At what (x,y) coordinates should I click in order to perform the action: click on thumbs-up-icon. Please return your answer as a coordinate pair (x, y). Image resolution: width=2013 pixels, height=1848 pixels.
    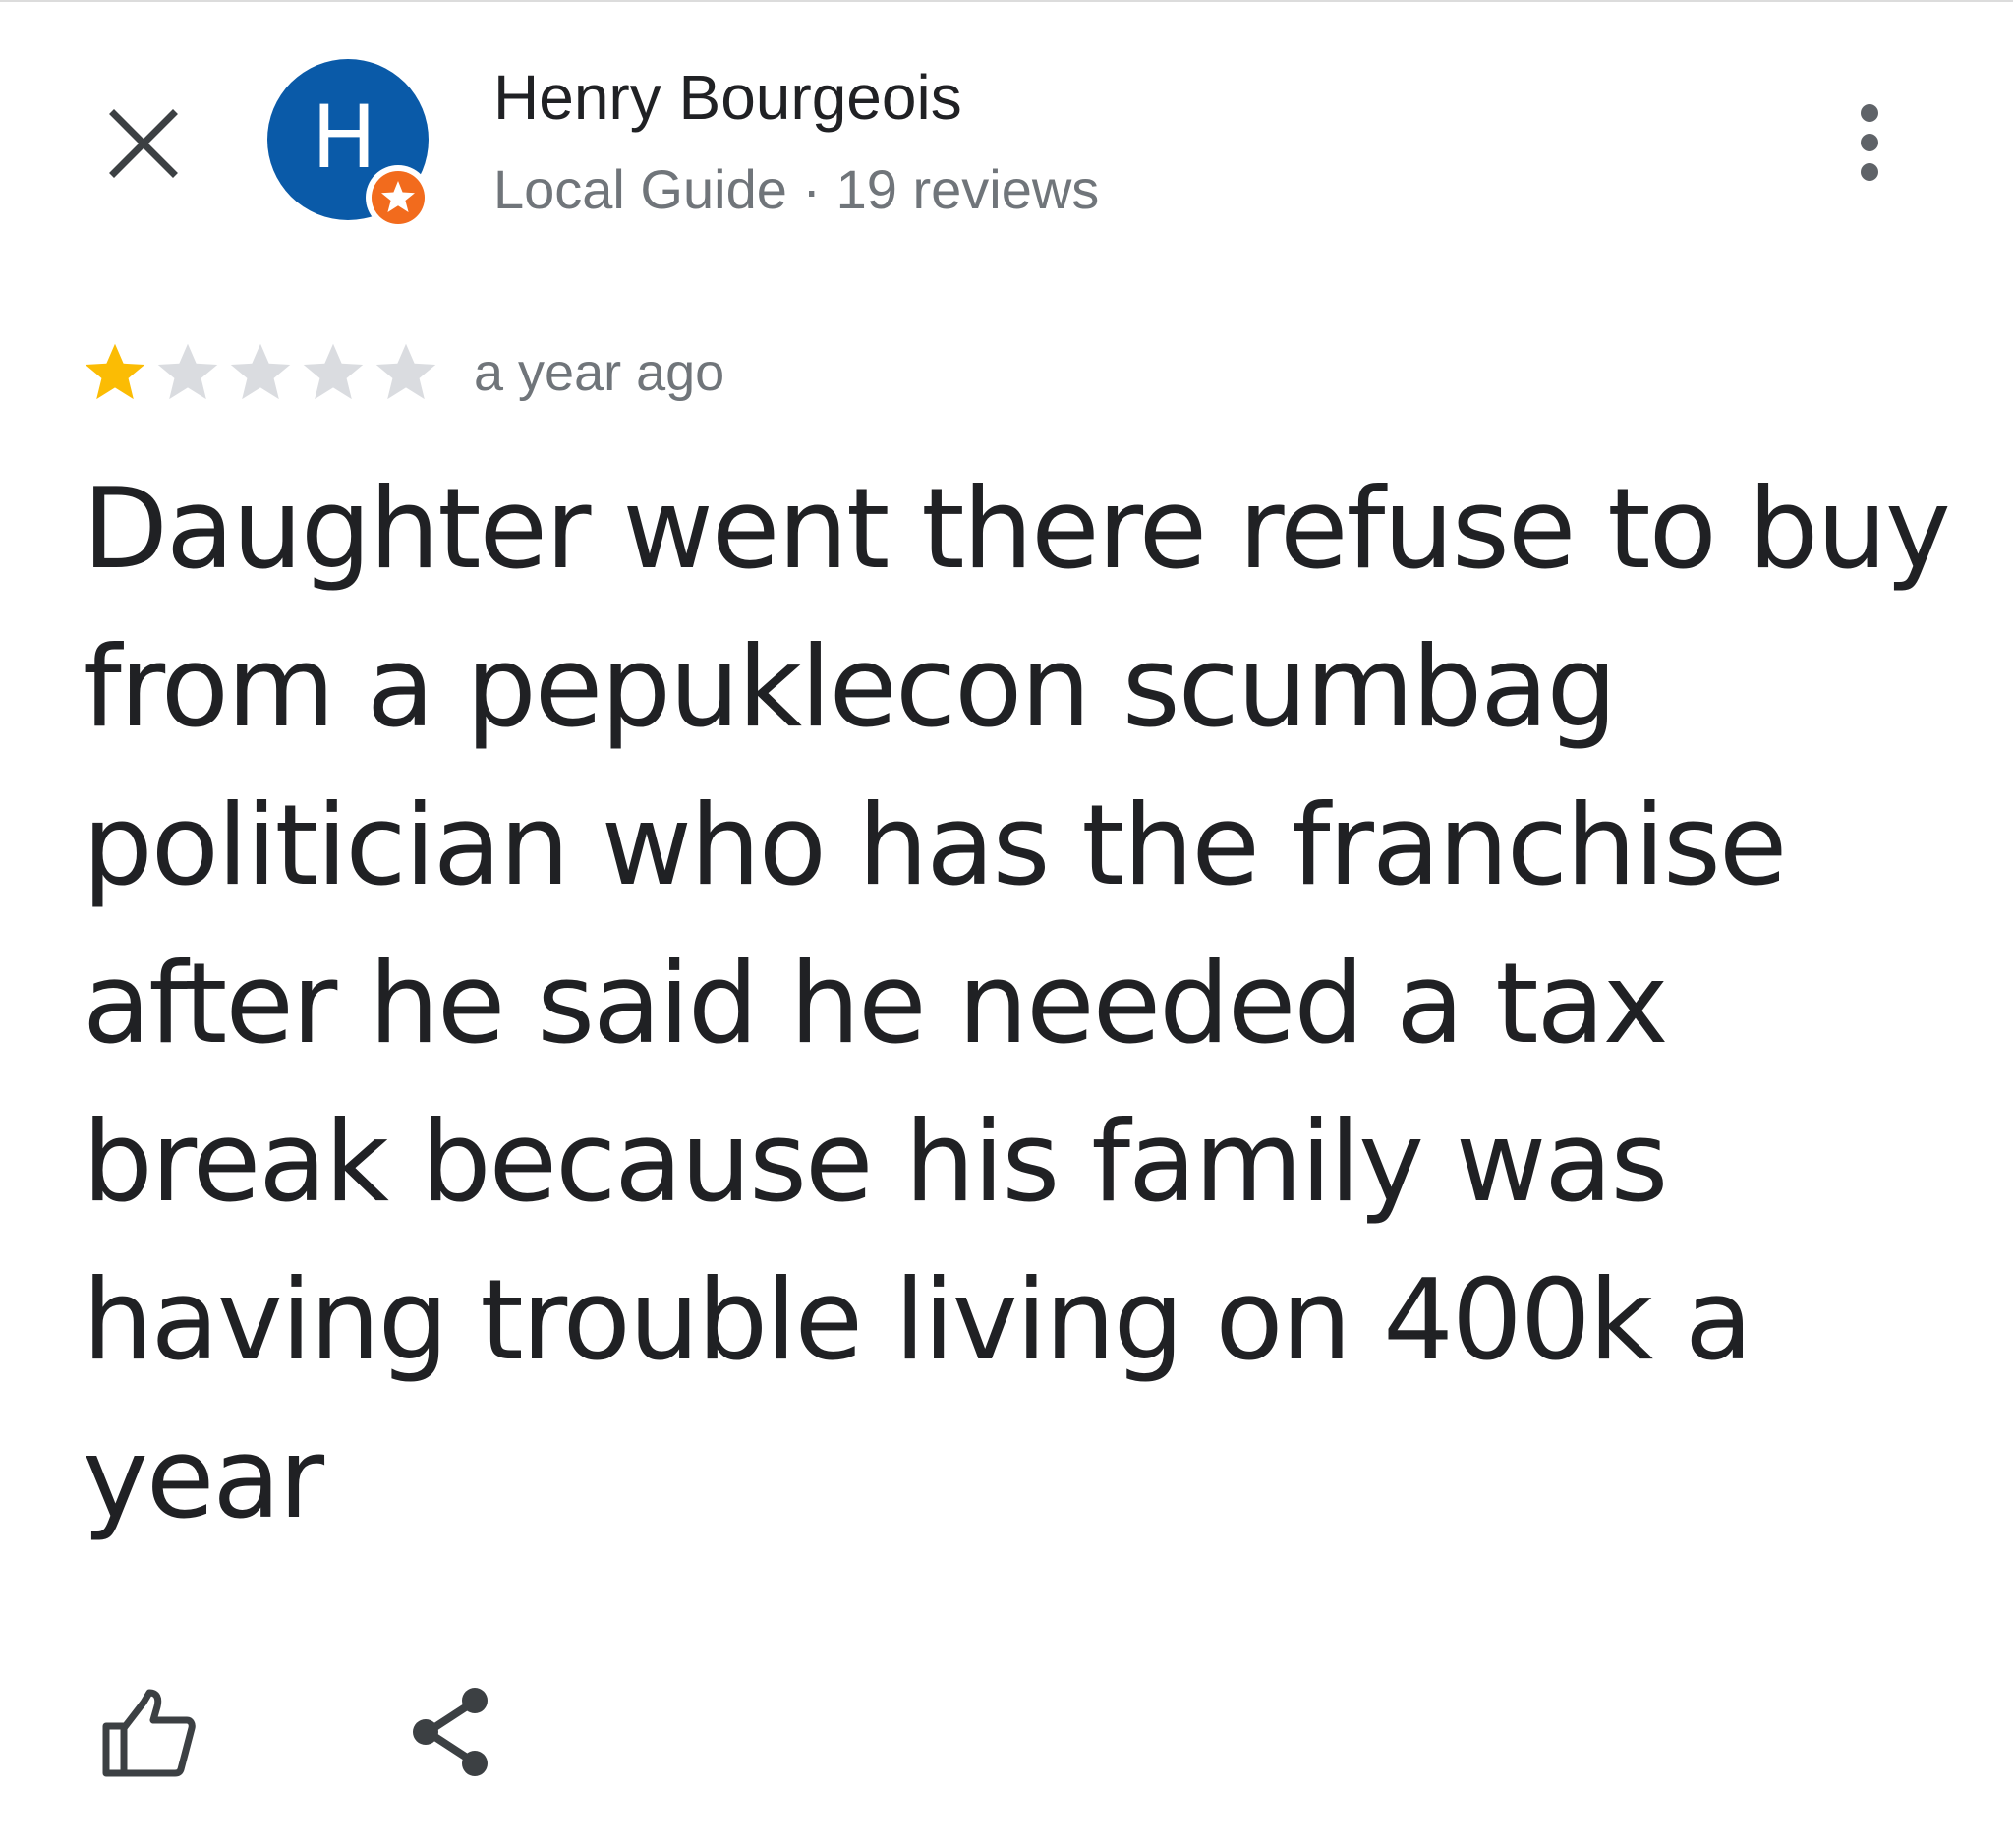
    Looking at the image, I should click on (149, 1733).